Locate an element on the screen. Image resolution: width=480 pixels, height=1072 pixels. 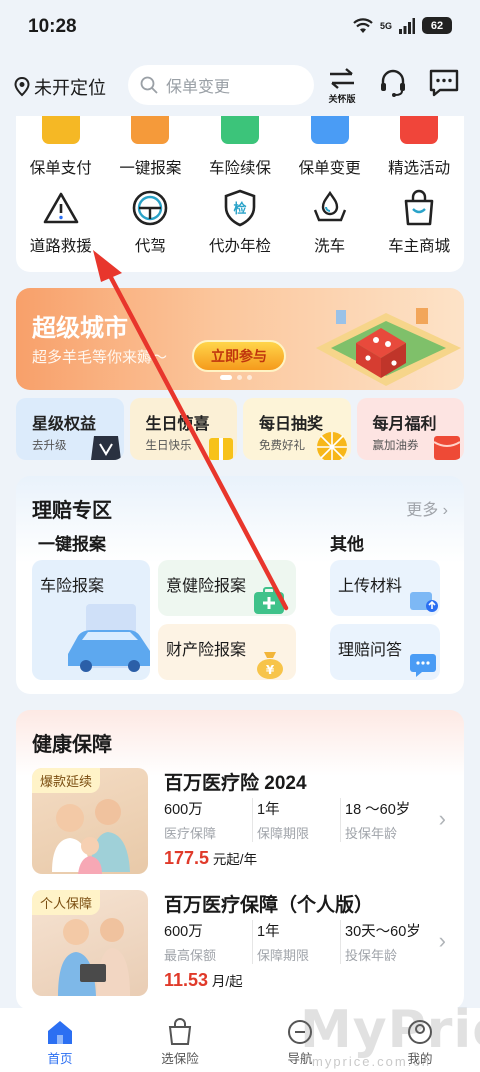
product-name: 百万医疗保障（个人版） is located at coordinates (269, 905).